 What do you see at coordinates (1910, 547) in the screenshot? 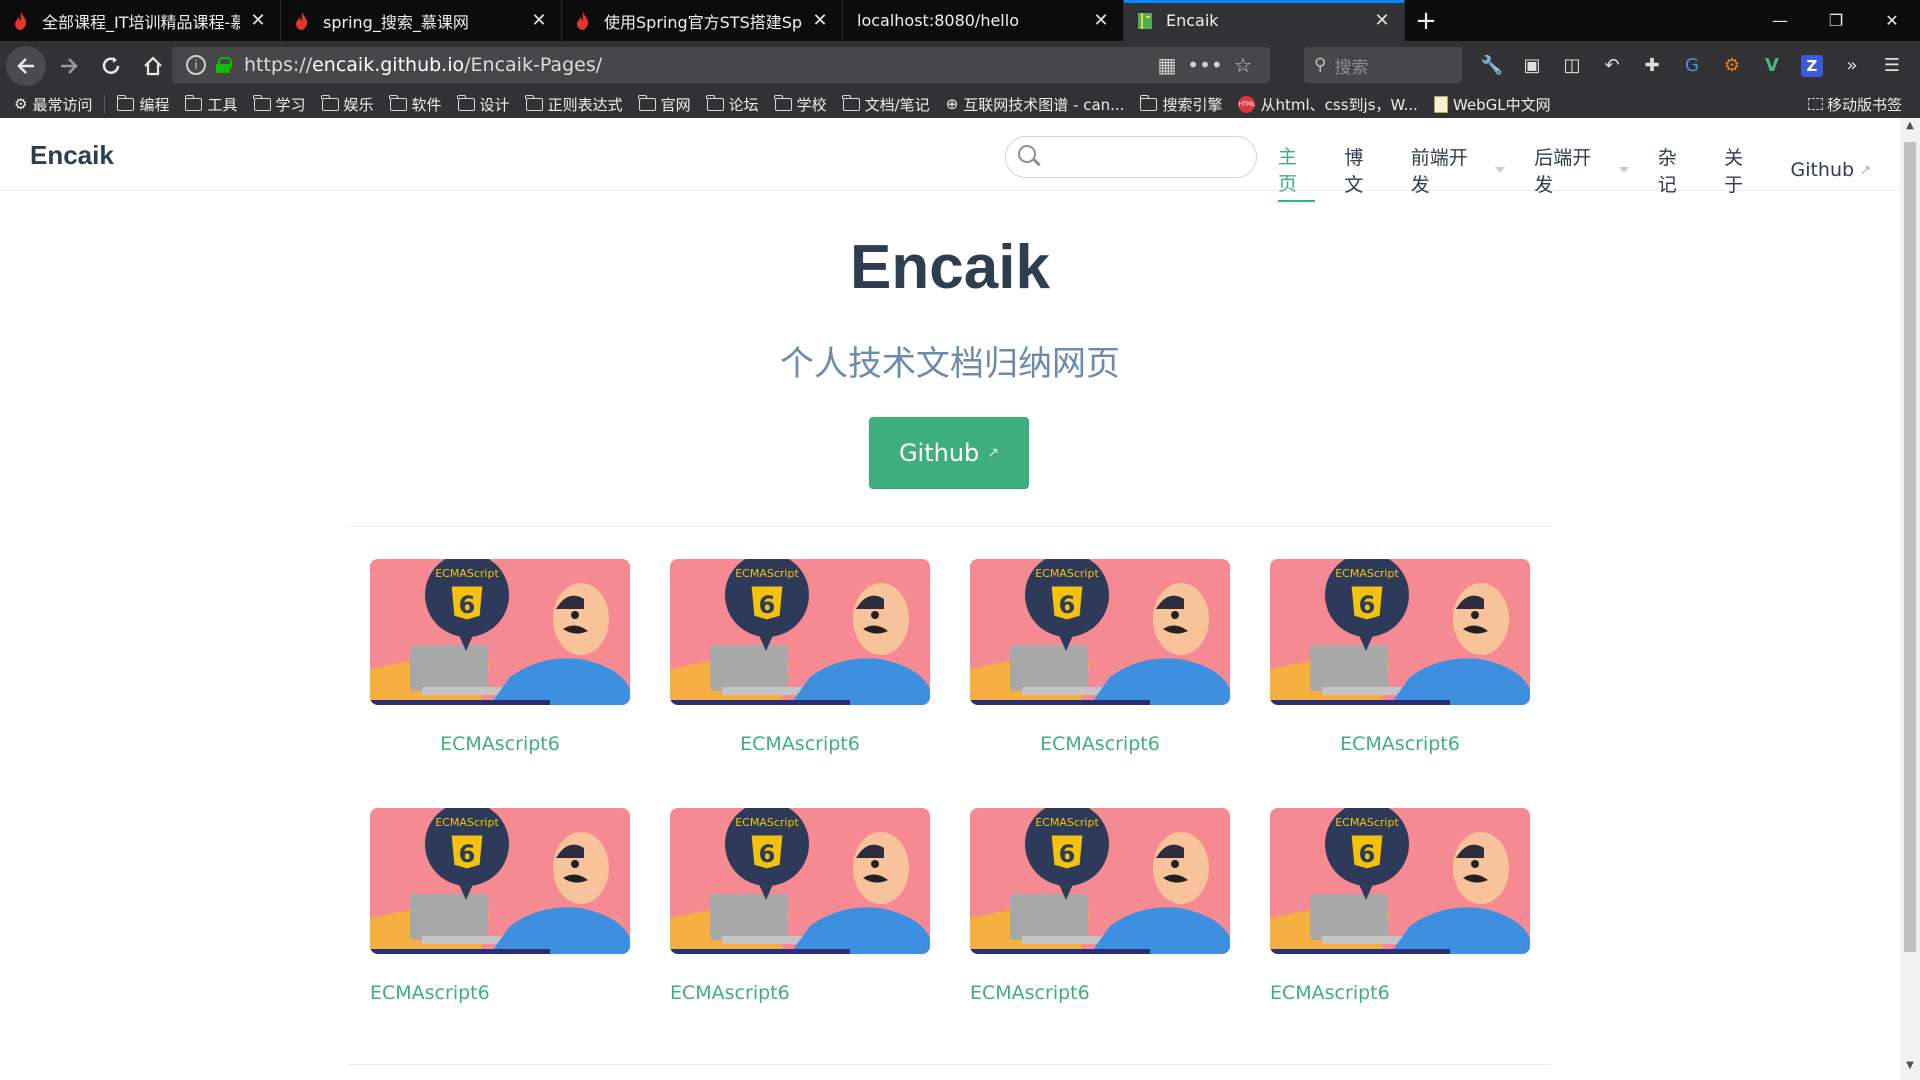
I see `scrollbar-thumb` at bounding box center [1910, 547].